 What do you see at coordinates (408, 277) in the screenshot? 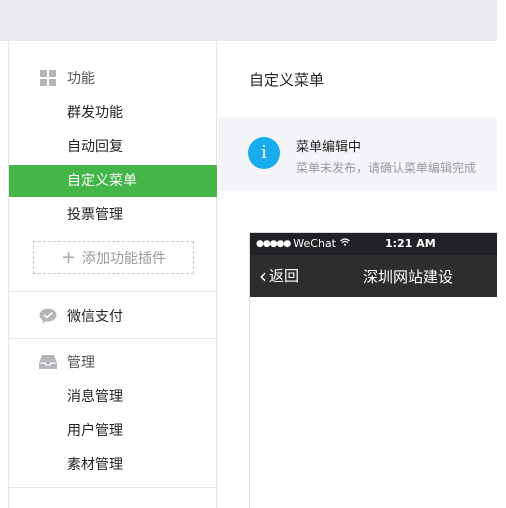
I see `account-name: 深圳网站建设` at bounding box center [408, 277].